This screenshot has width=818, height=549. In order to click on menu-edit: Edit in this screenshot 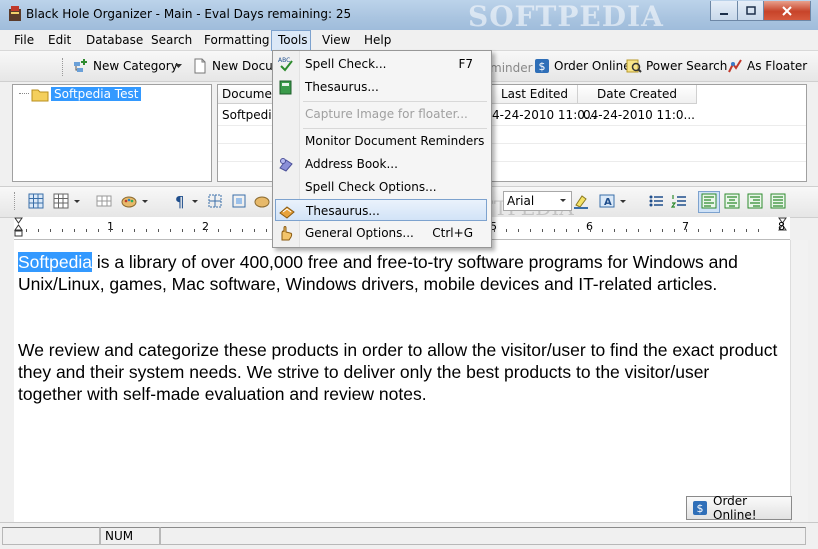, I will do `click(59, 40)`.